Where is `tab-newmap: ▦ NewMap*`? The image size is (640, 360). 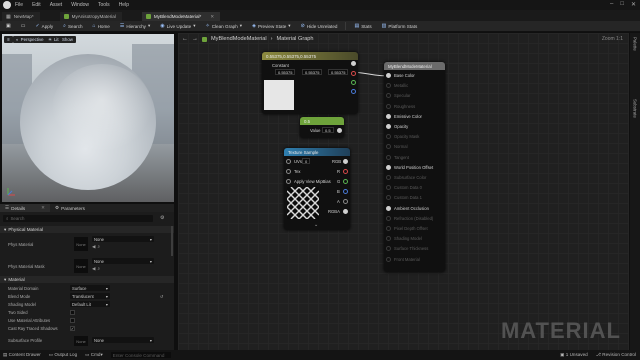 tab-newmap: ▦ NewMap* is located at coordinates (21, 16).